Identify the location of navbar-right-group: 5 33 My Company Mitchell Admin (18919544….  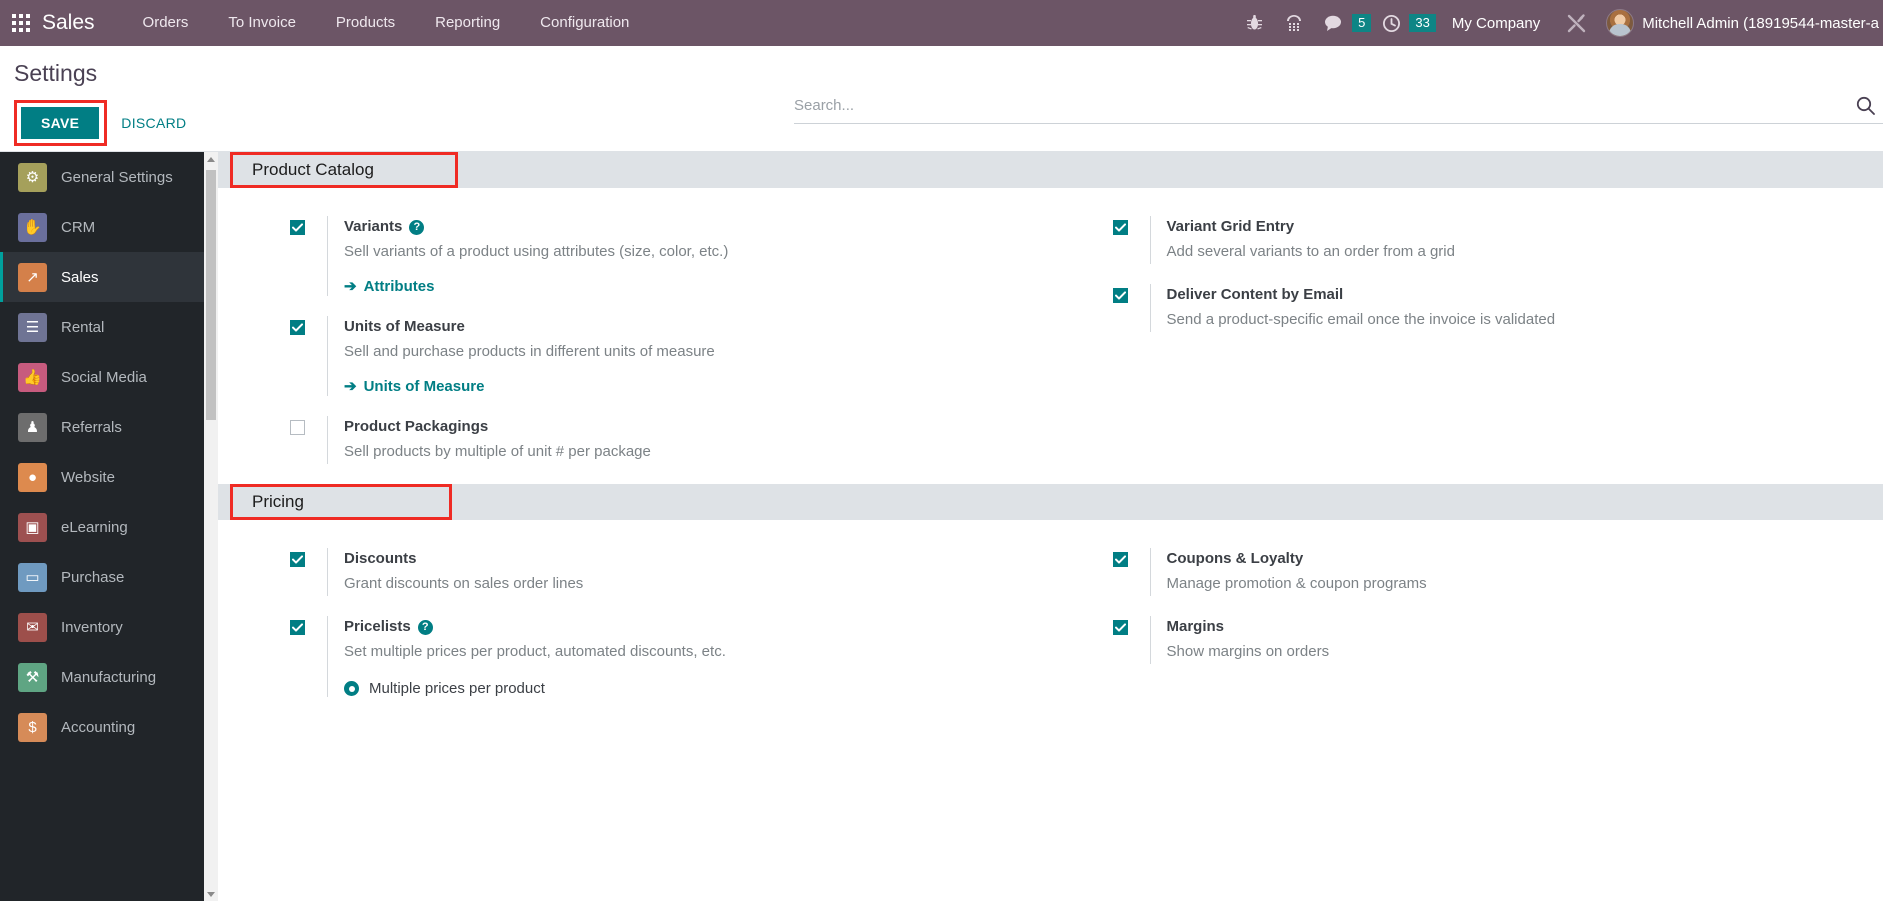
(1558, 23).